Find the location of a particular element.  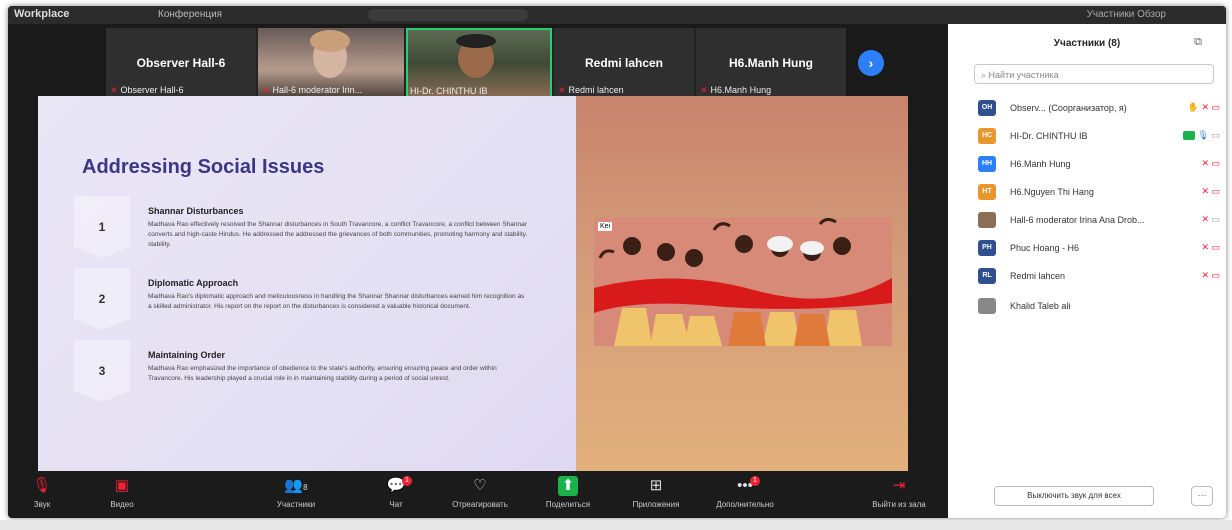

conference-label: Конференция is located at coordinates (190, 14).